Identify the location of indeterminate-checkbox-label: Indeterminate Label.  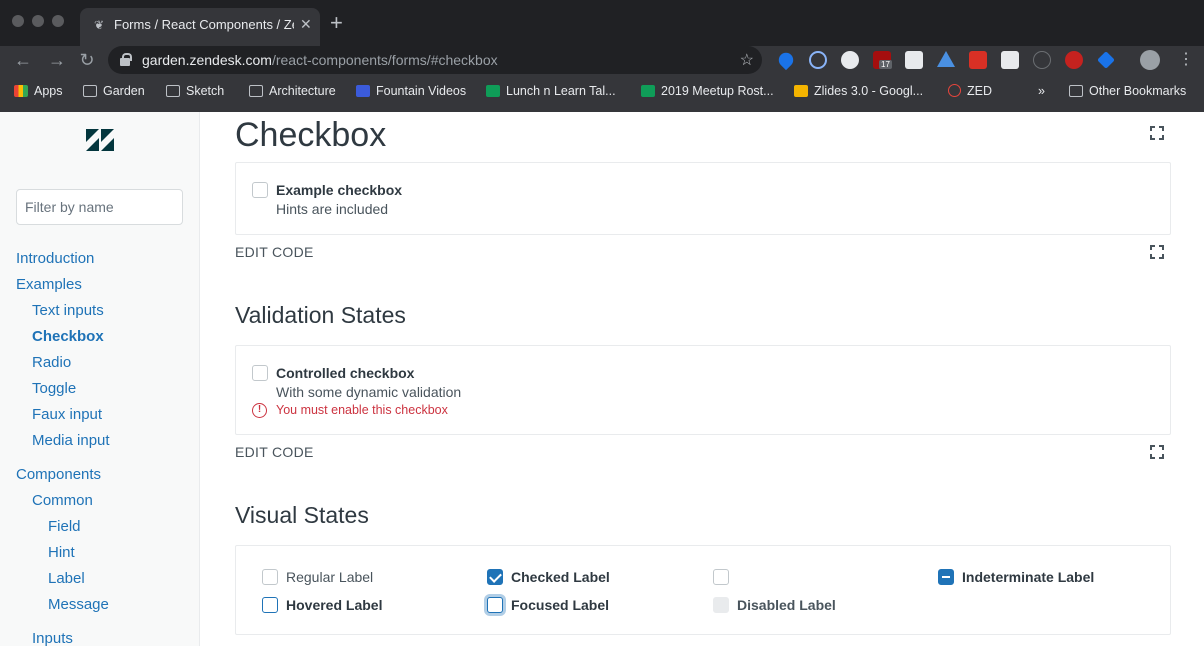
(1028, 577).